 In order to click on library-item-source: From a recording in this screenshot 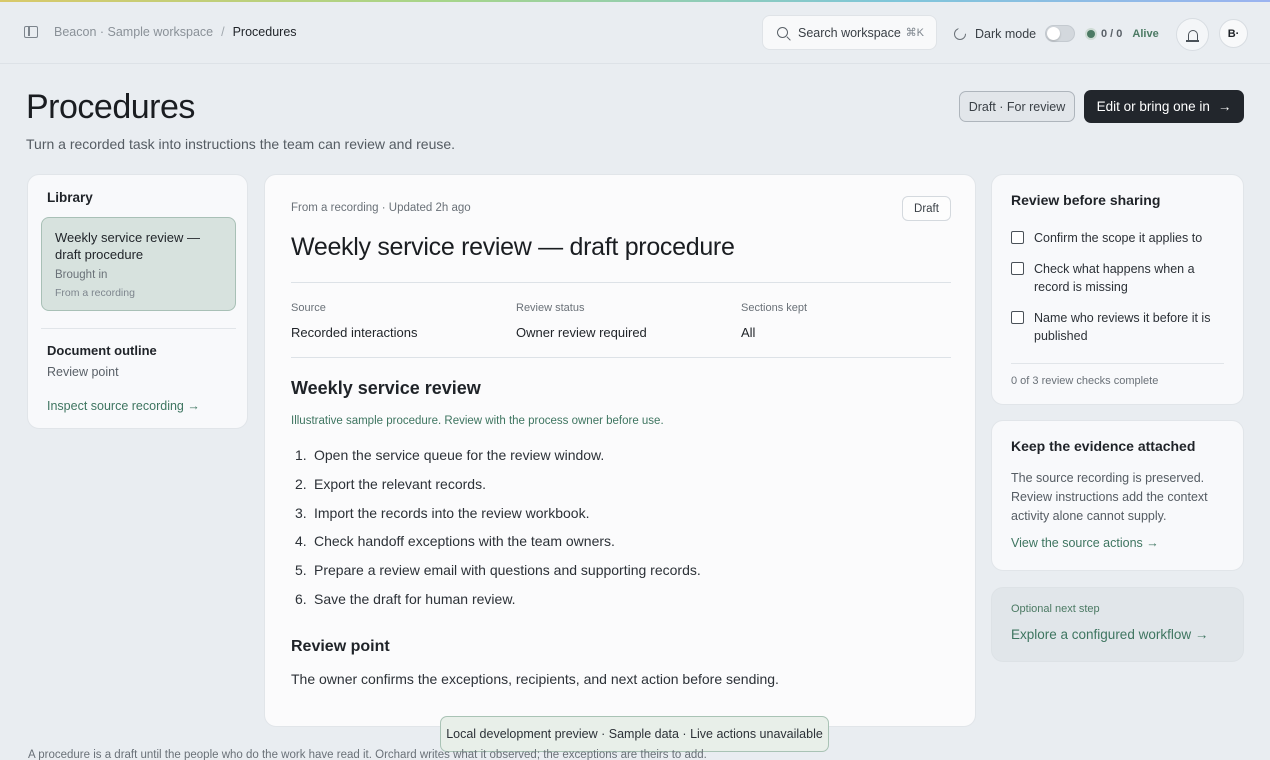, I will do `click(95, 293)`.